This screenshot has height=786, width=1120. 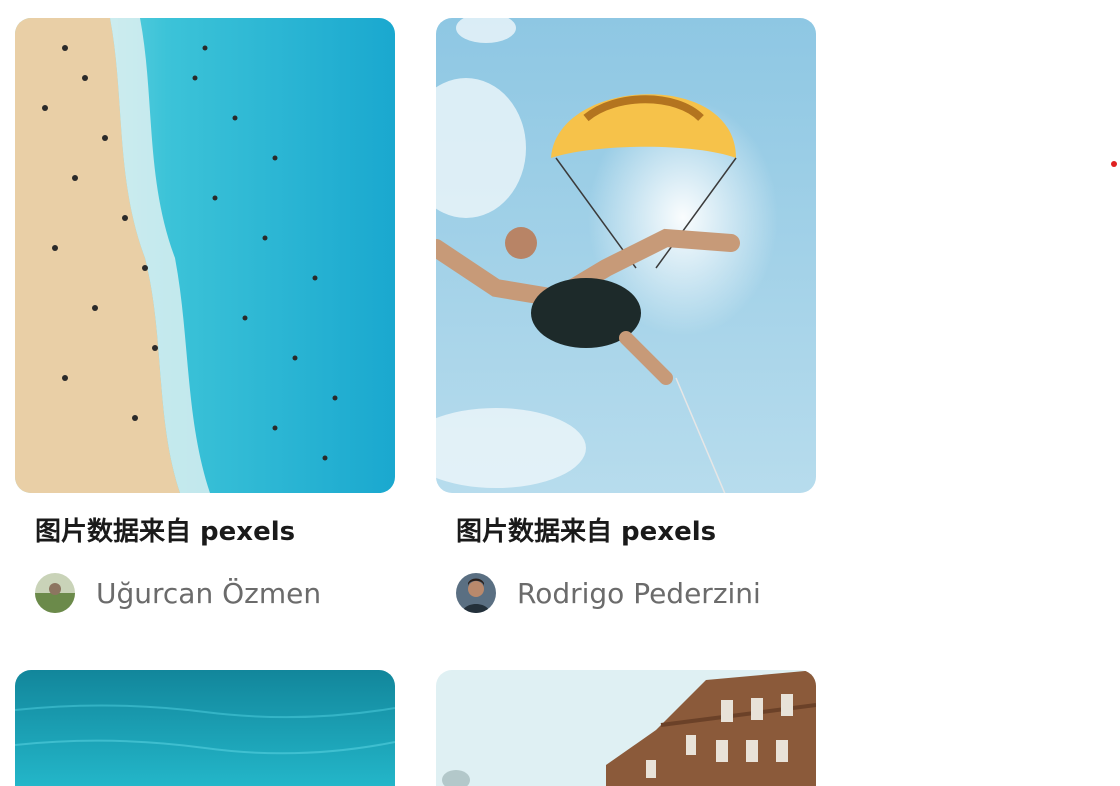 I want to click on photo-building-facade, so click(x=626, y=728).